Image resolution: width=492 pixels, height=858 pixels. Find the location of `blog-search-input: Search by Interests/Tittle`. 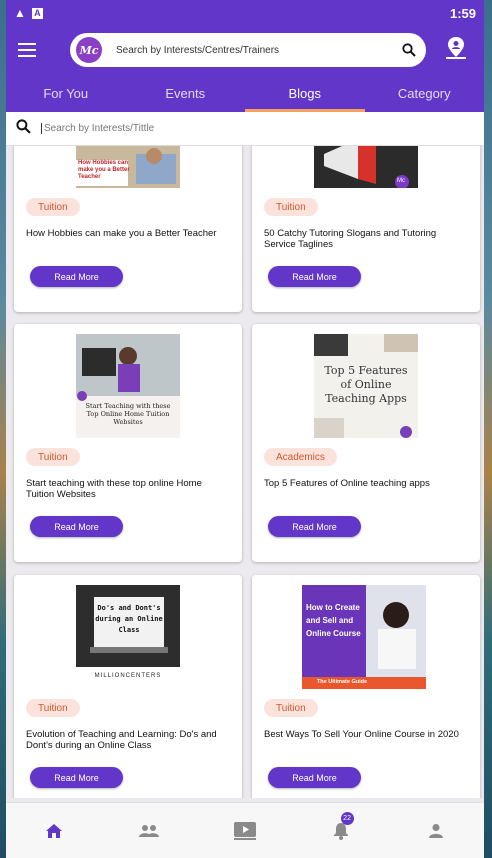

blog-search-input: Search by Interests/Tittle is located at coordinates (97, 128).